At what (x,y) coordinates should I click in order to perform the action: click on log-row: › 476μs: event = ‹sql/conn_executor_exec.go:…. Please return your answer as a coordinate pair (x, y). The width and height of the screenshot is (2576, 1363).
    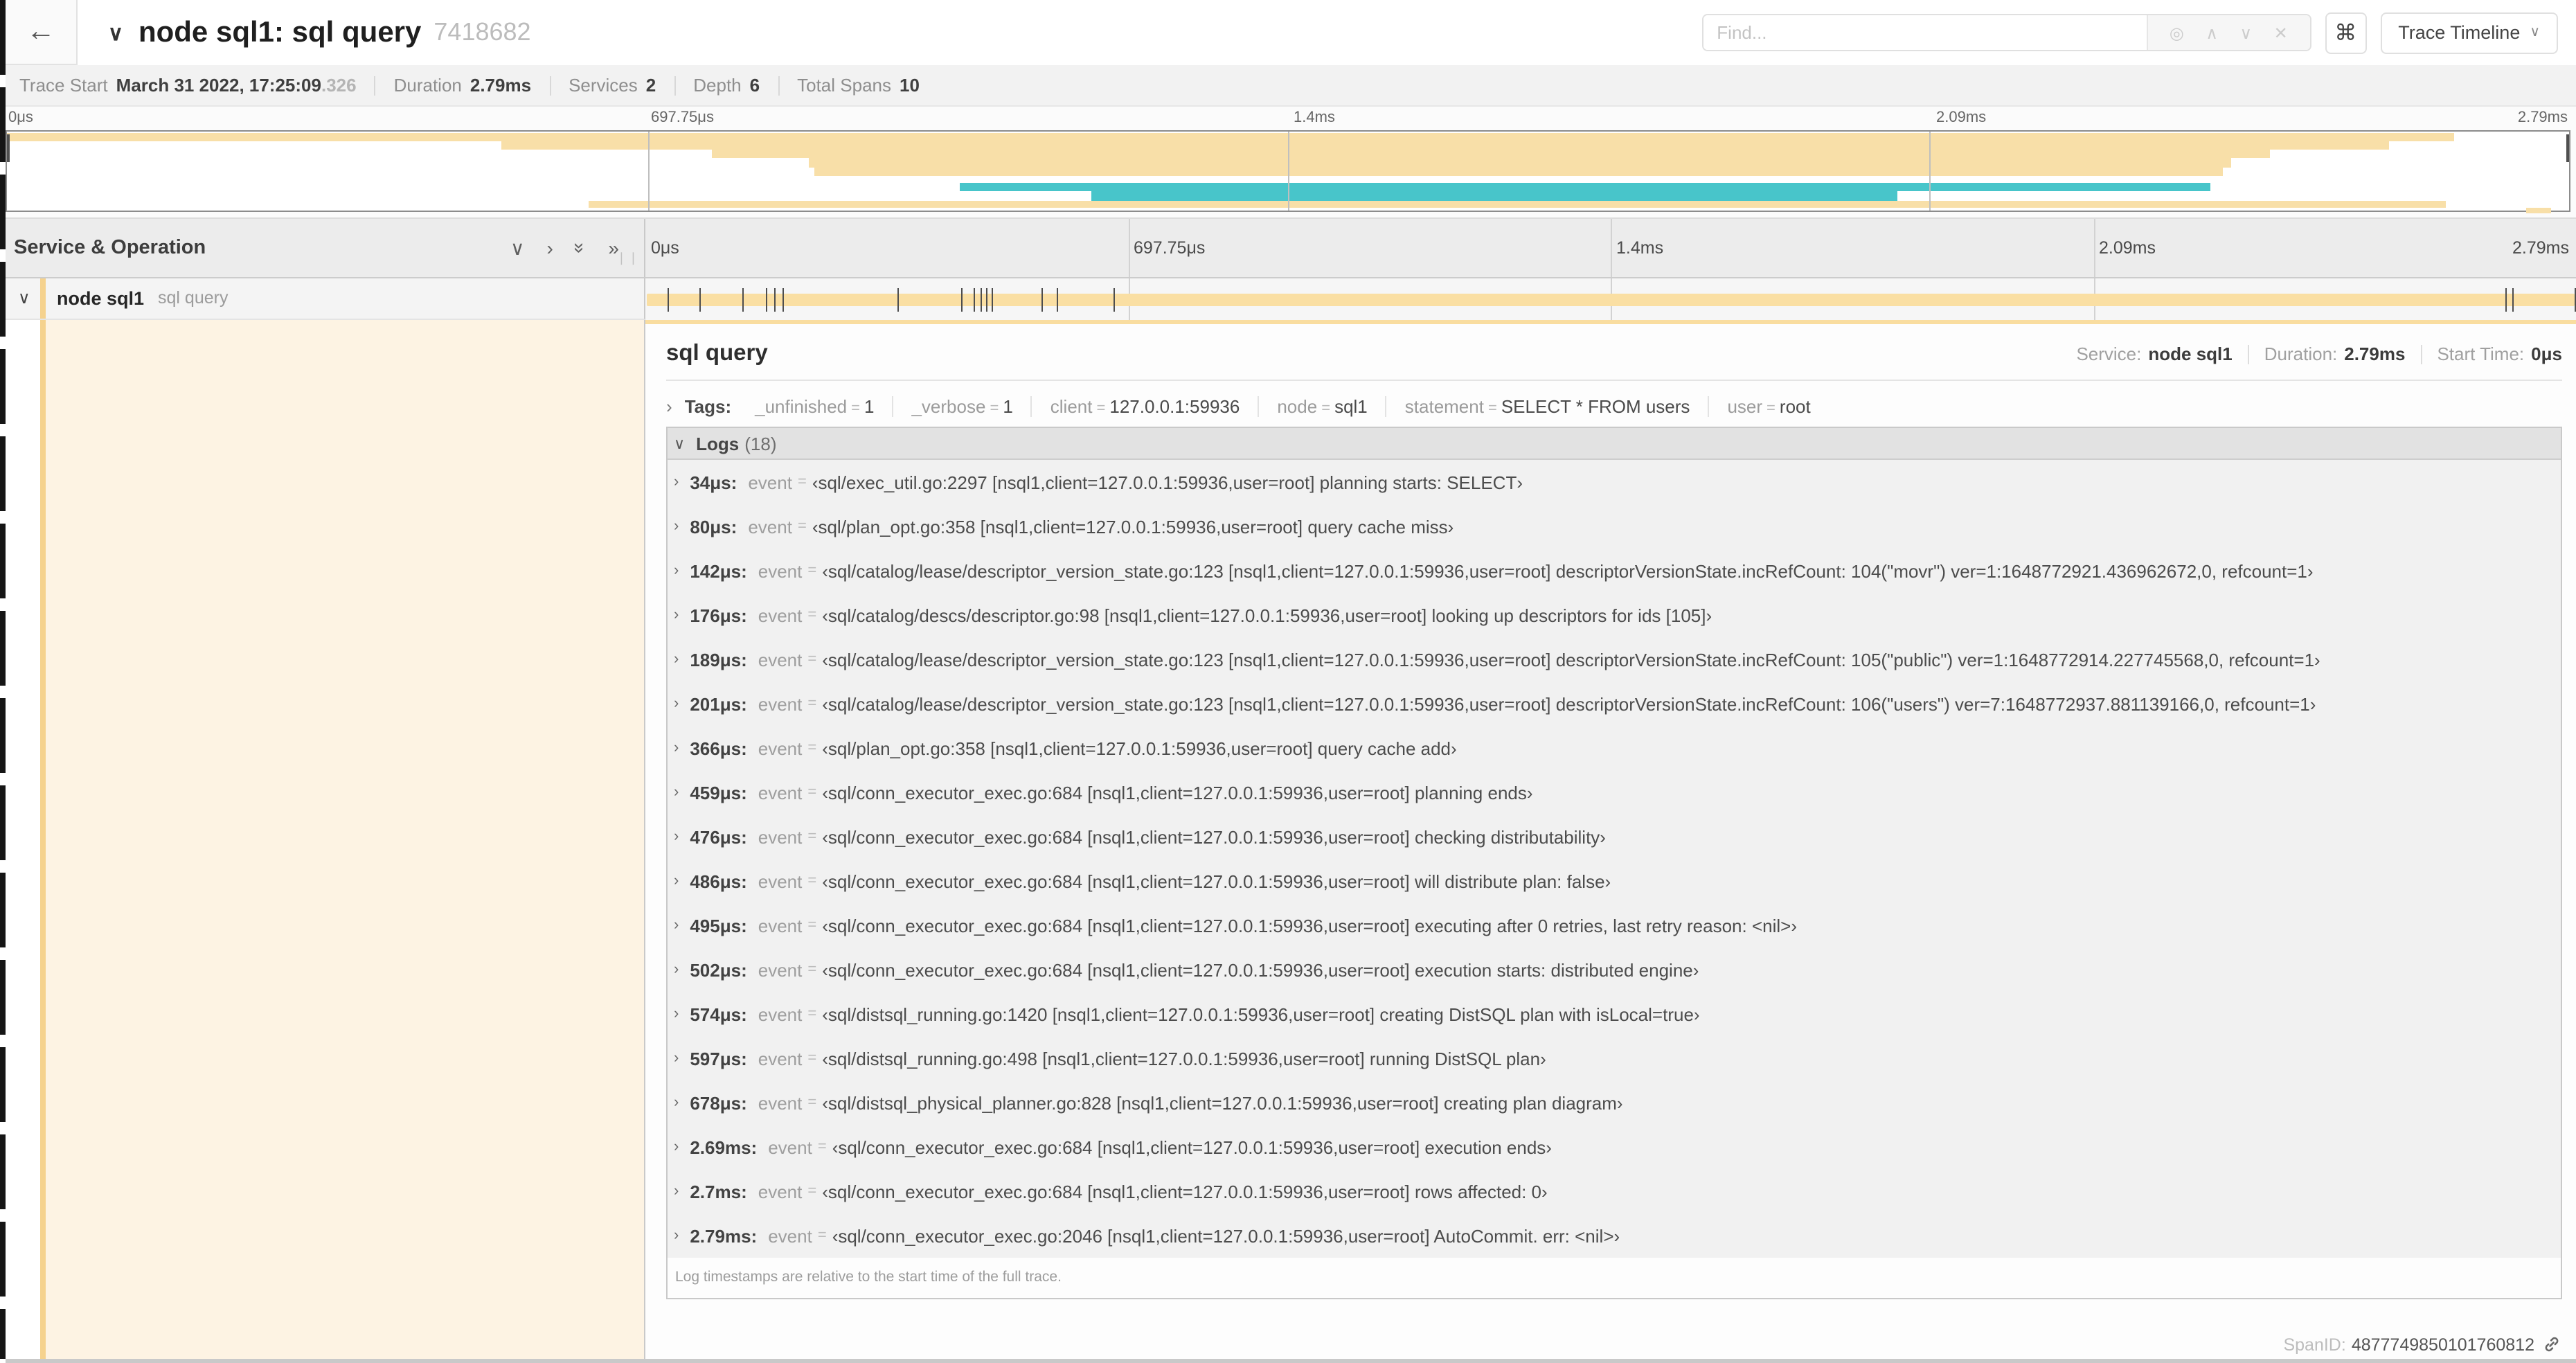
    Looking at the image, I should click on (1614, 836).